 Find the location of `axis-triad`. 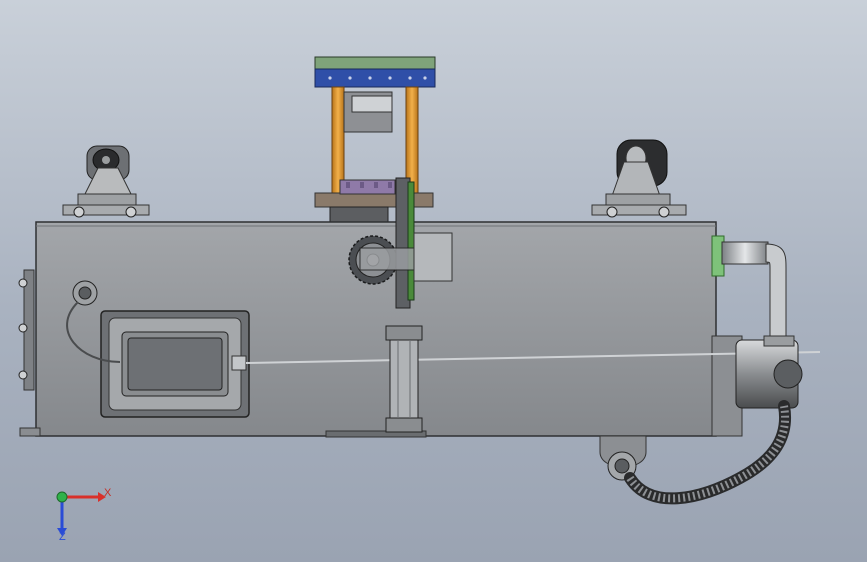

axis-triad is located at coordinates (81, 513).